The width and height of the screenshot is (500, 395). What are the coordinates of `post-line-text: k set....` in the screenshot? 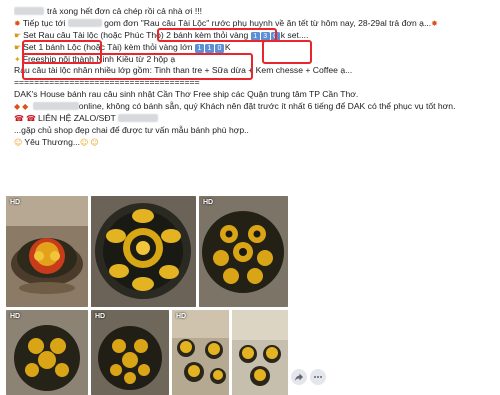 It's located at (294, 34).